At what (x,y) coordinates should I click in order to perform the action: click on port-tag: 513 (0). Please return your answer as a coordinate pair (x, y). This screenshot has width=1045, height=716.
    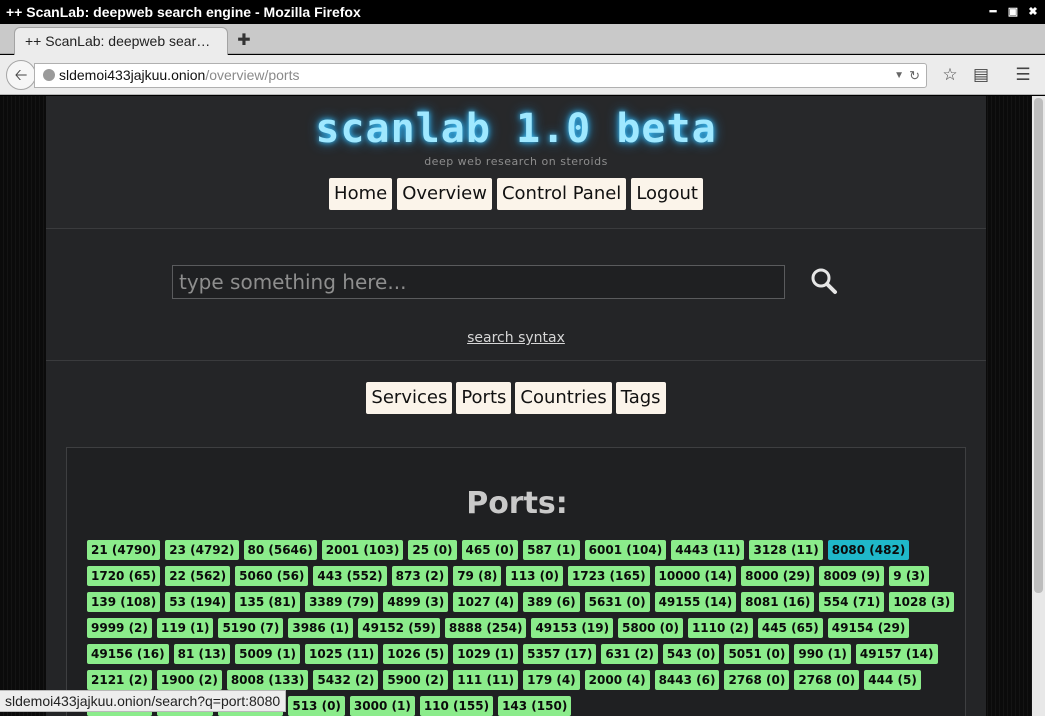
    Looking at the image, I should click on (316, 706).